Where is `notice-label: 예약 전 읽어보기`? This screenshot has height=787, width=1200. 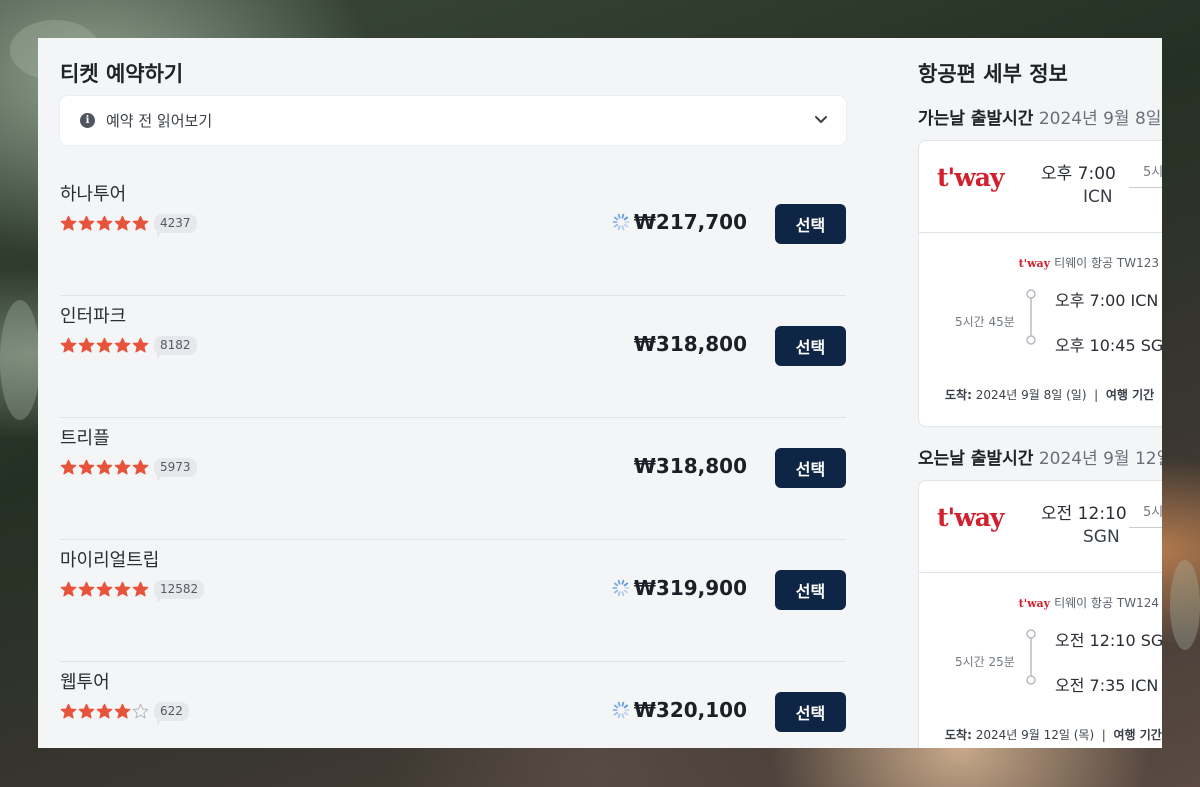
notice-label: 예약 전 읽어보기 is located at coordinates (159, 121).